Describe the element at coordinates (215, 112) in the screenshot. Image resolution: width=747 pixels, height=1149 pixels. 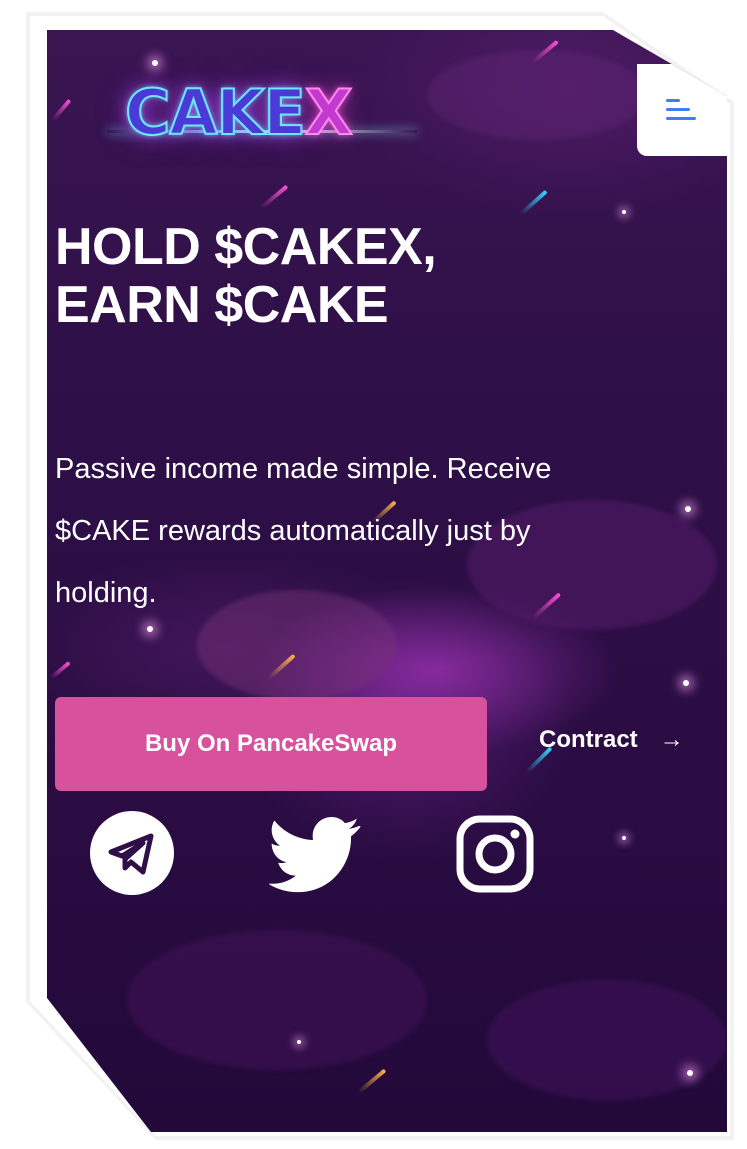
I see `logo-text: CAKE` at that location.